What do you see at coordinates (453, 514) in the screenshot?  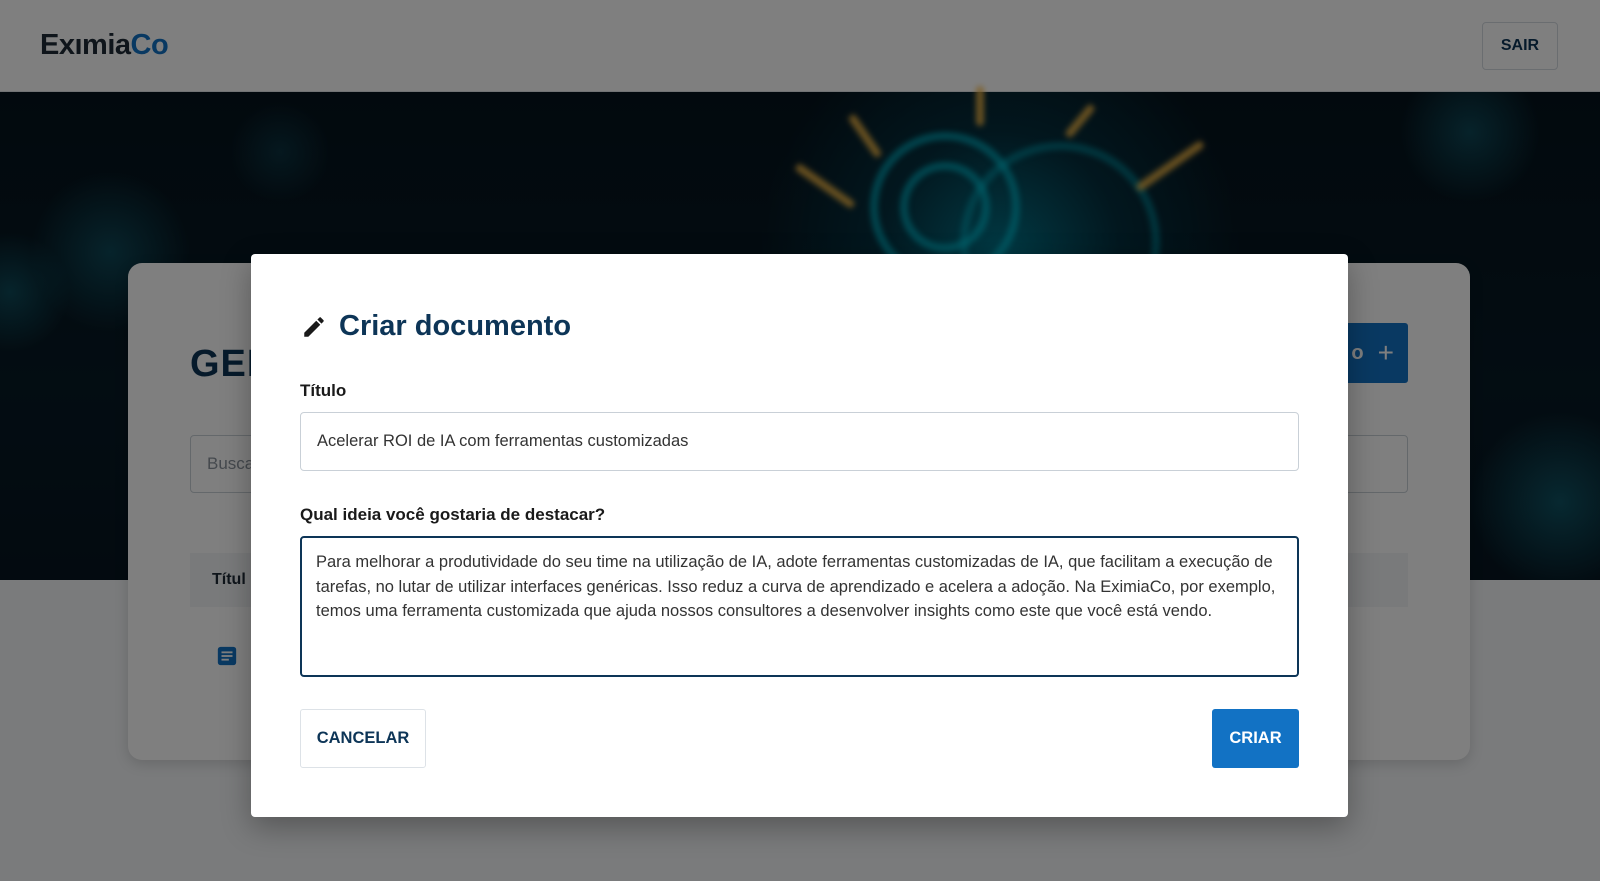 I see `idea-field-label: Qual ideia você gostaria de destacar?` at bounding box center [453, 514].